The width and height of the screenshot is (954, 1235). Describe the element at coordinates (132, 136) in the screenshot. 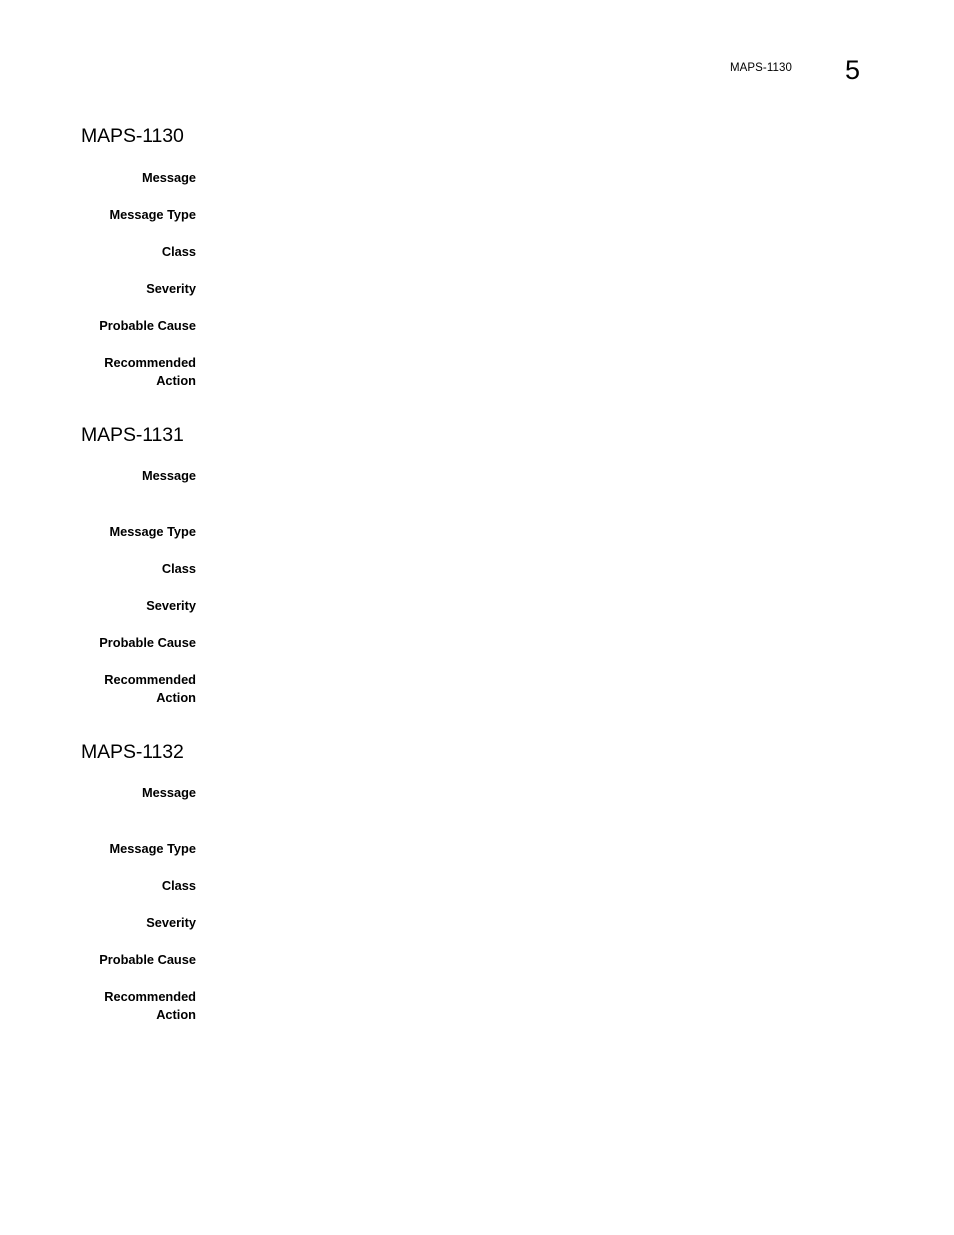

I see `section-title: MAPS-1130` at that location.